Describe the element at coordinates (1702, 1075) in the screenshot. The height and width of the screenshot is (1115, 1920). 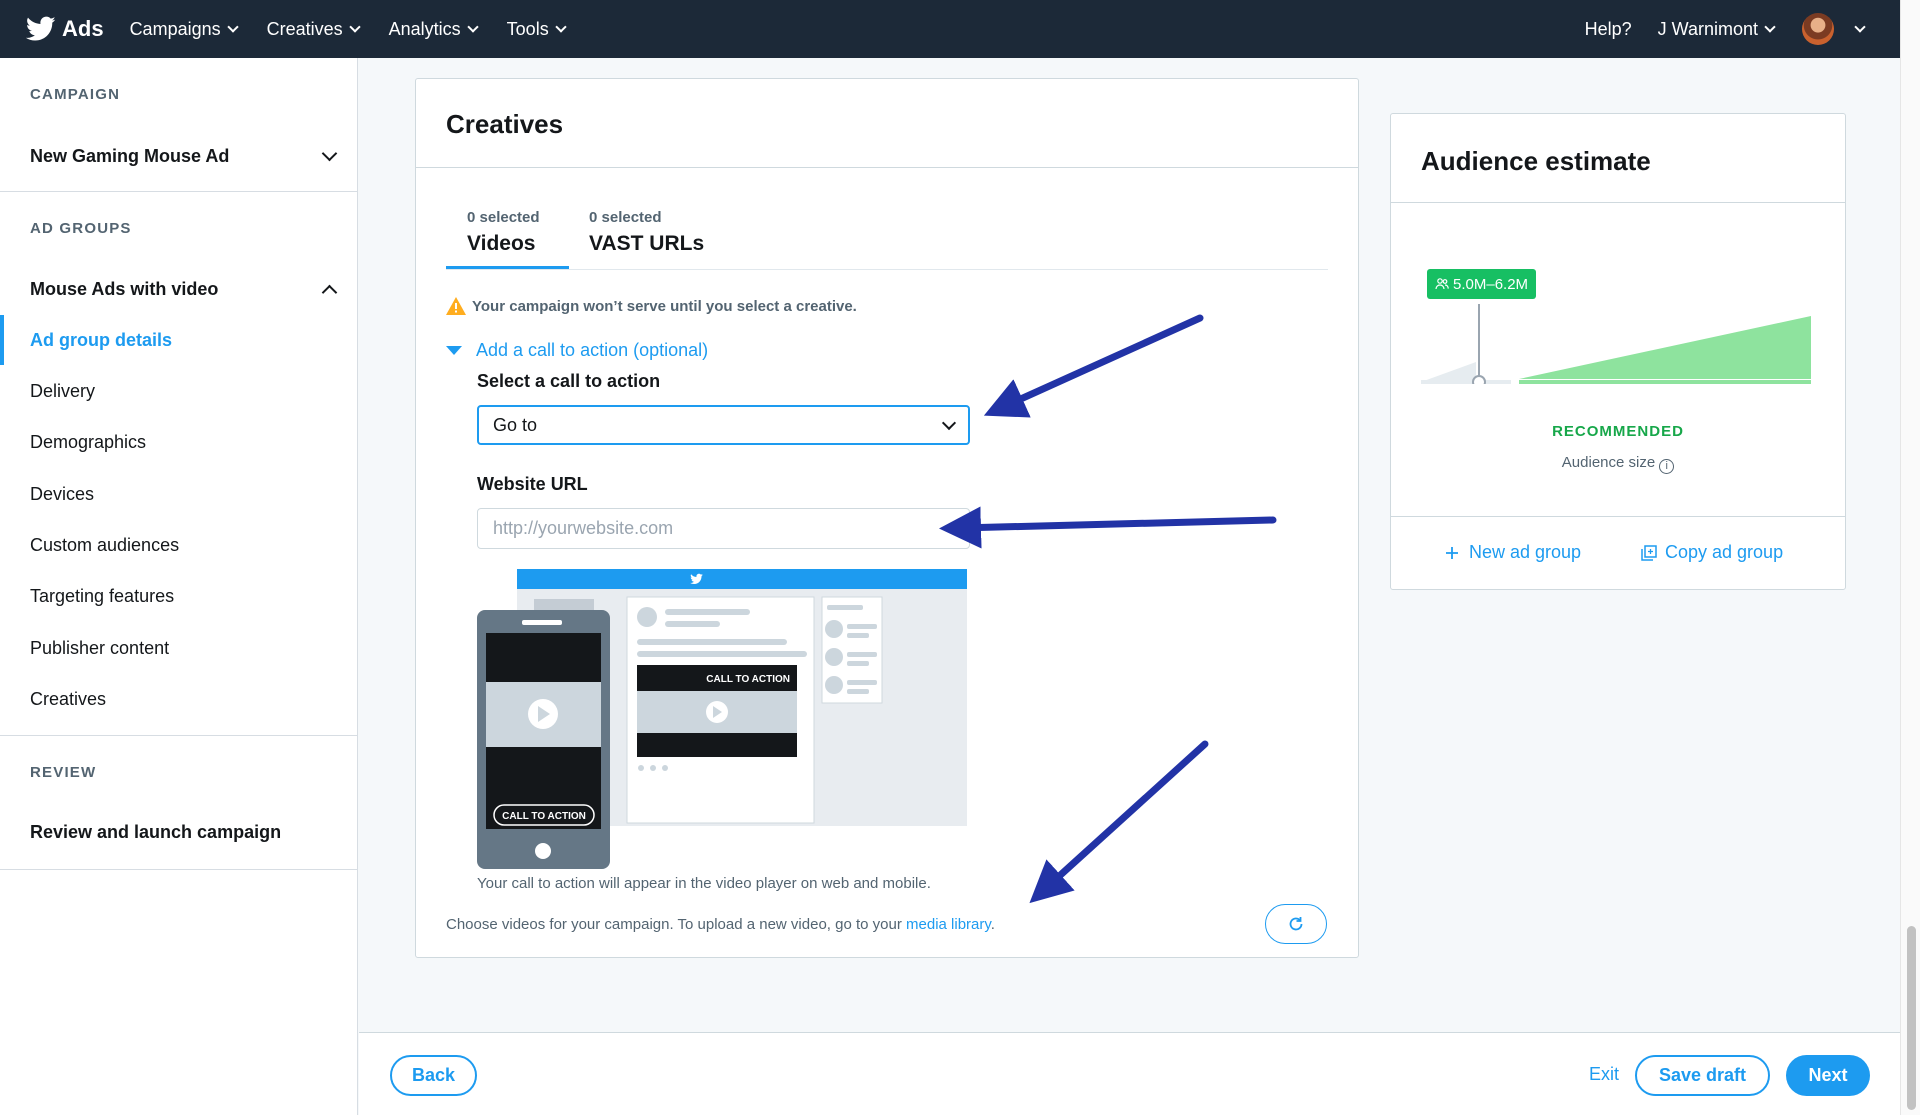
I see `save-draft-button: Save draft` at that location.